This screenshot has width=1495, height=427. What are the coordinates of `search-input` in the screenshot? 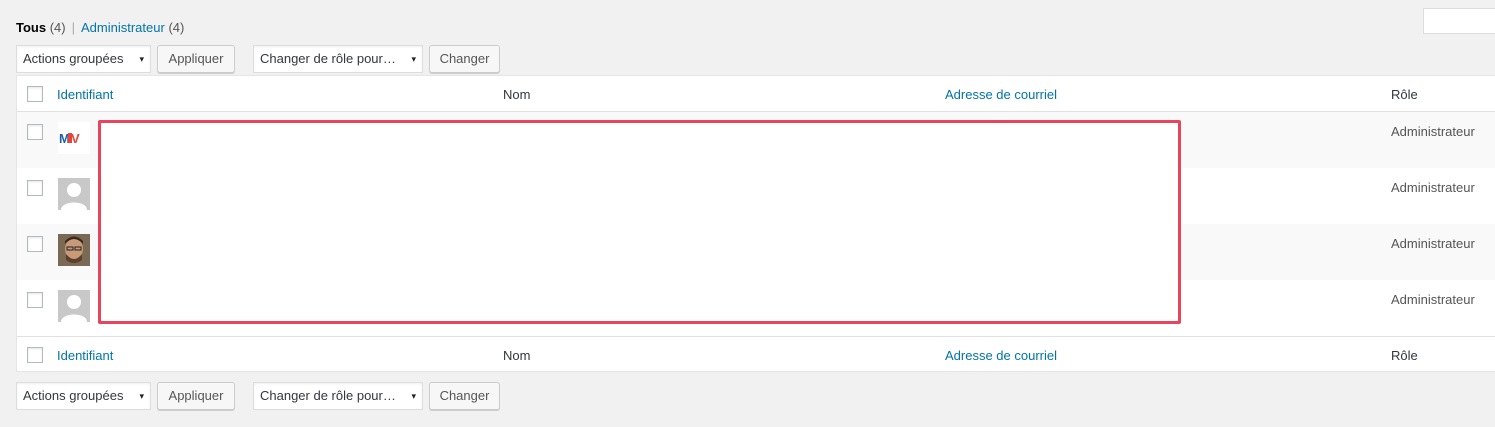 It's located at (1459, 21).